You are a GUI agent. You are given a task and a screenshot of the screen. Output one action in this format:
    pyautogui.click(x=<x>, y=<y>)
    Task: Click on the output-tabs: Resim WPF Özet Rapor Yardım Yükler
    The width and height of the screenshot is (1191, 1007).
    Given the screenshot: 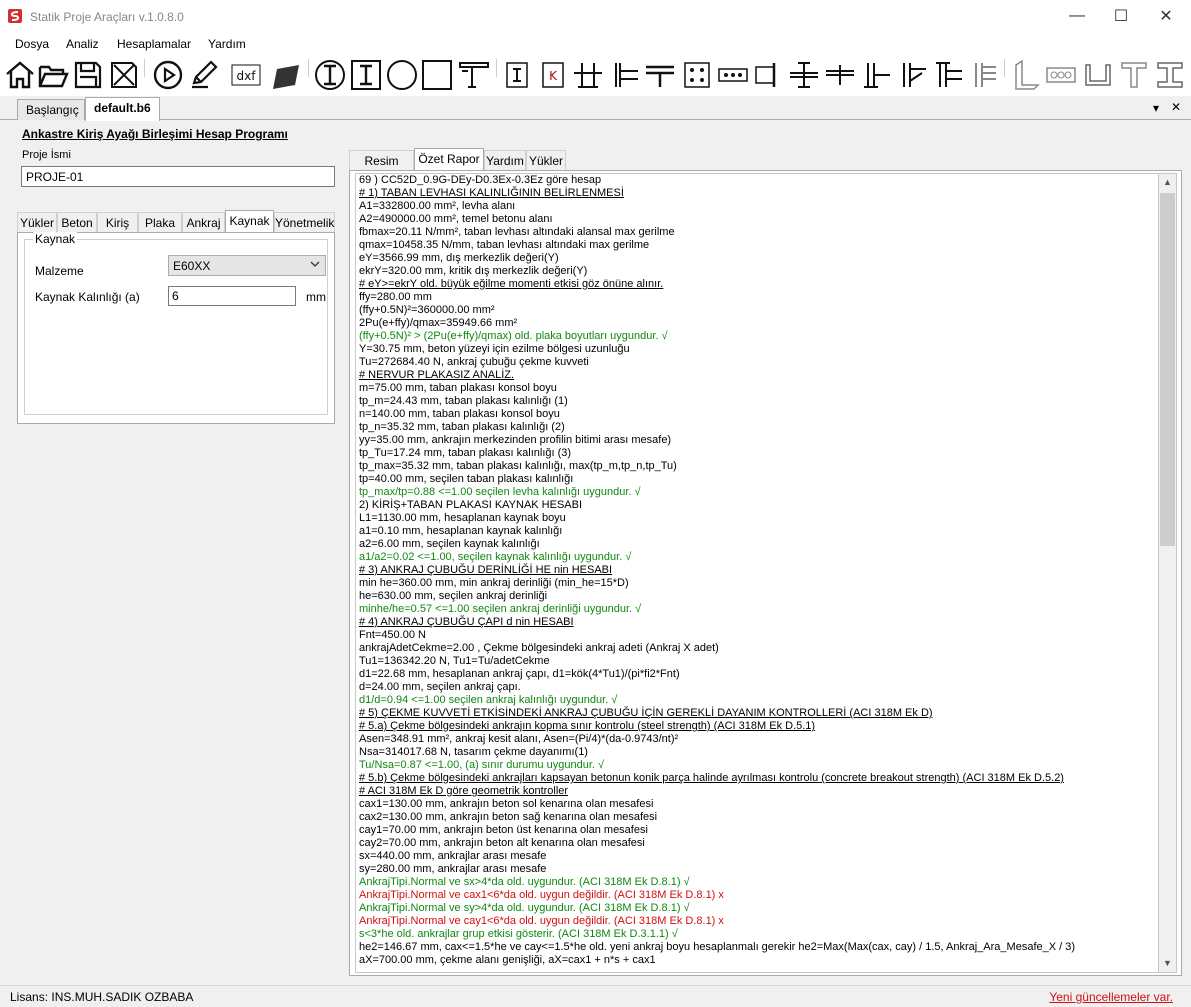 What is the action you would take?
    pyautogui.click(x=649, y=165)
    